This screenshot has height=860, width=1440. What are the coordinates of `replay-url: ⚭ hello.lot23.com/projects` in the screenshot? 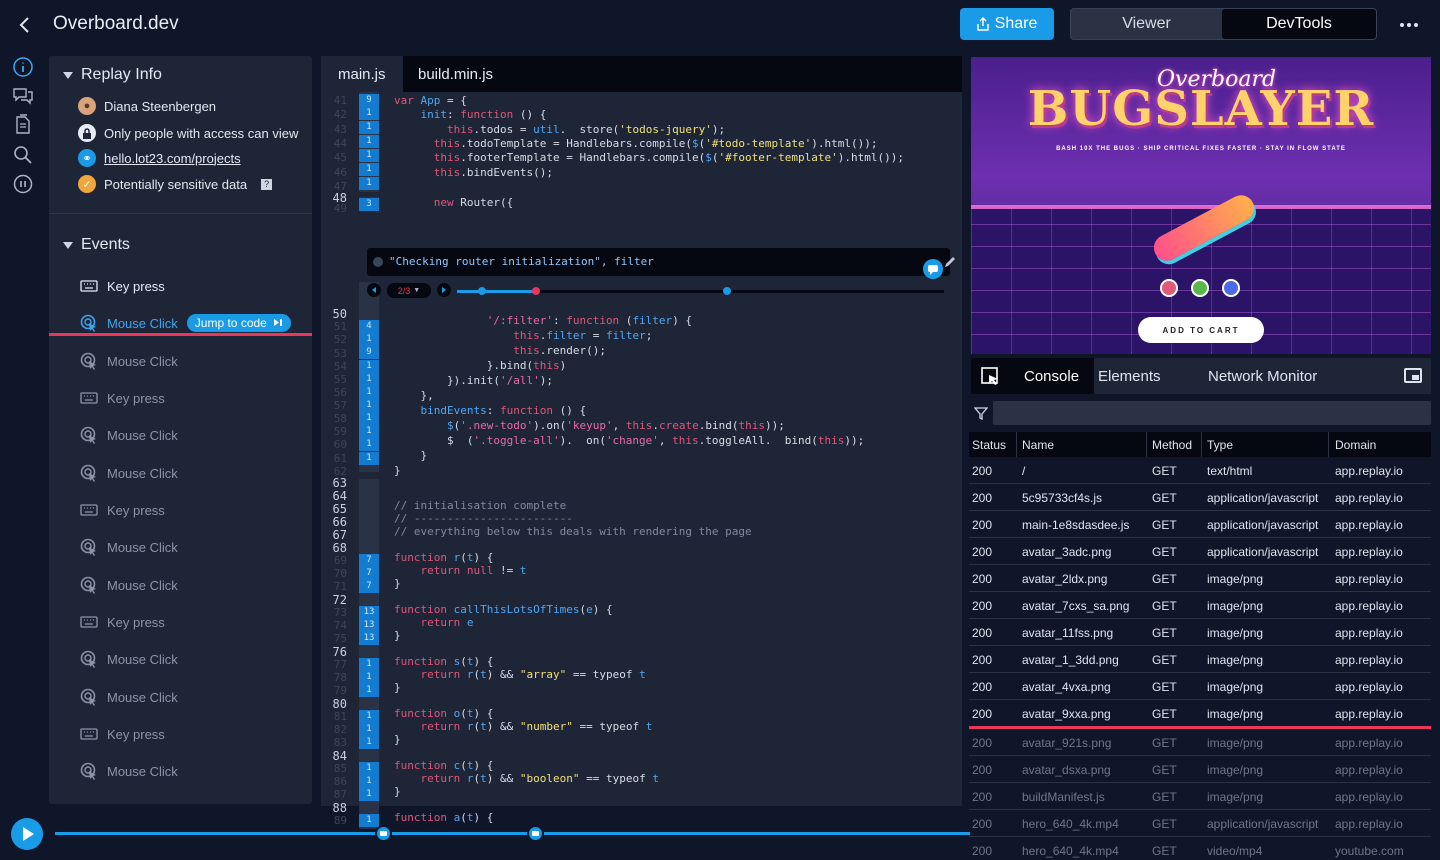 It's located at (159, 158).